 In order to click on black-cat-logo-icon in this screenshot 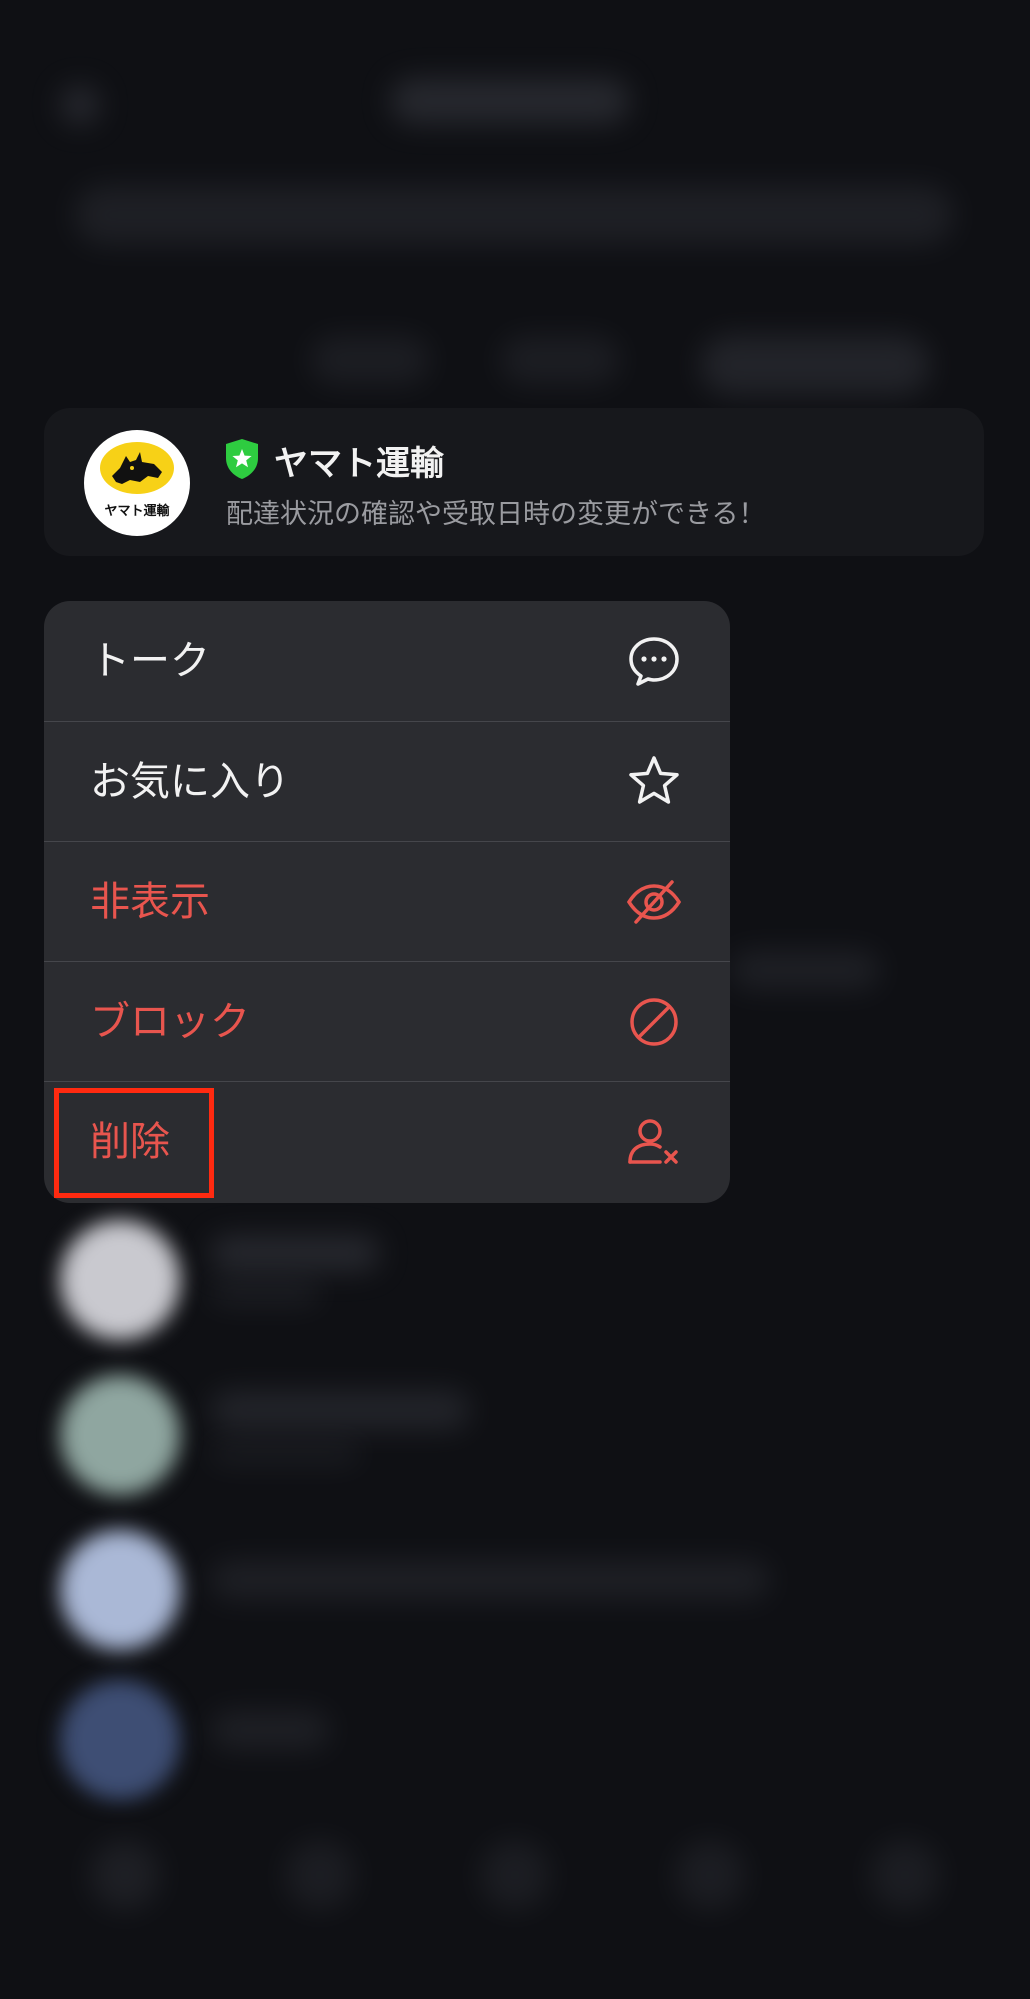, I will do `click(137, 468)`.